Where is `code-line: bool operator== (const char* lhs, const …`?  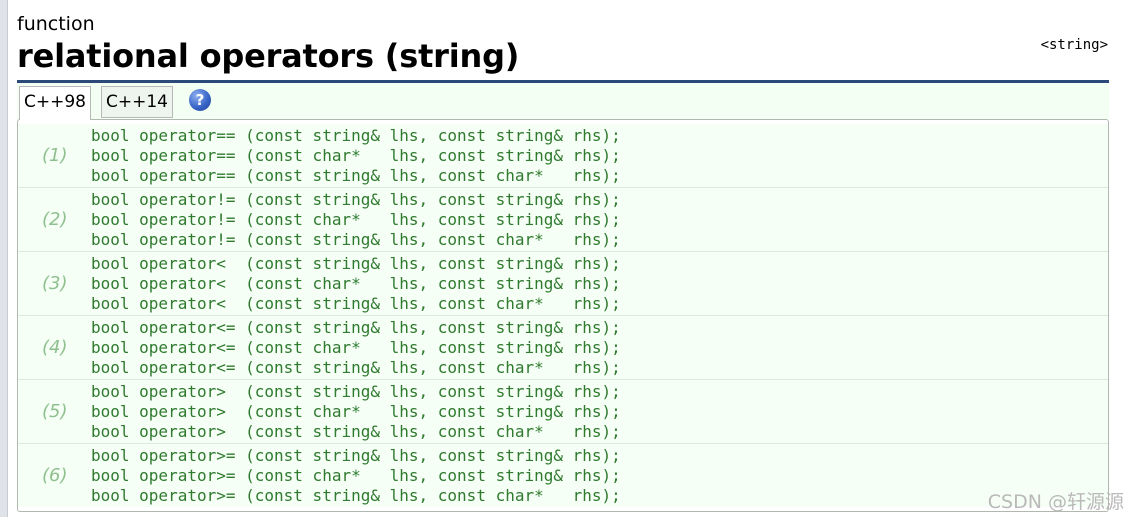
code-line: bool operator== (const char* lhs, const … is located at coordinates (356, 155).